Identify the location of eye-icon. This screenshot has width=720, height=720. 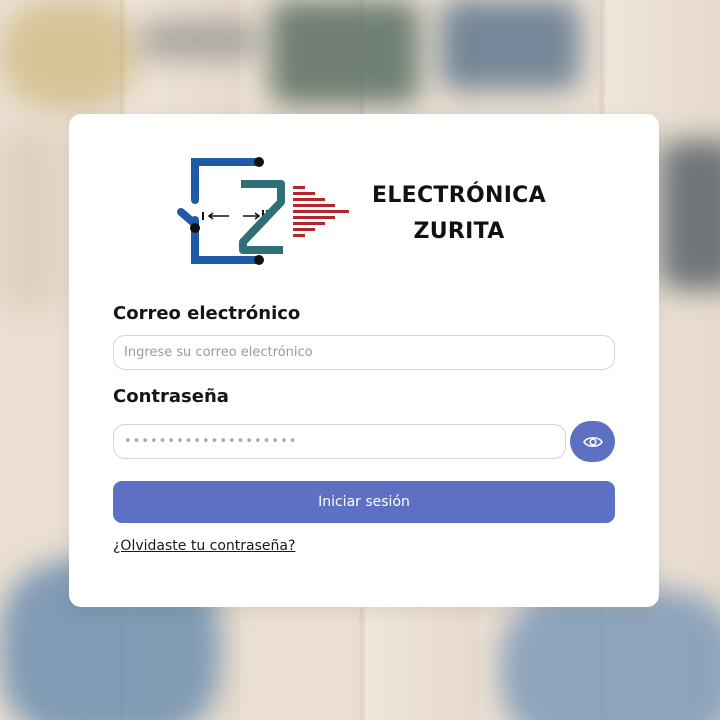
(592, 441).